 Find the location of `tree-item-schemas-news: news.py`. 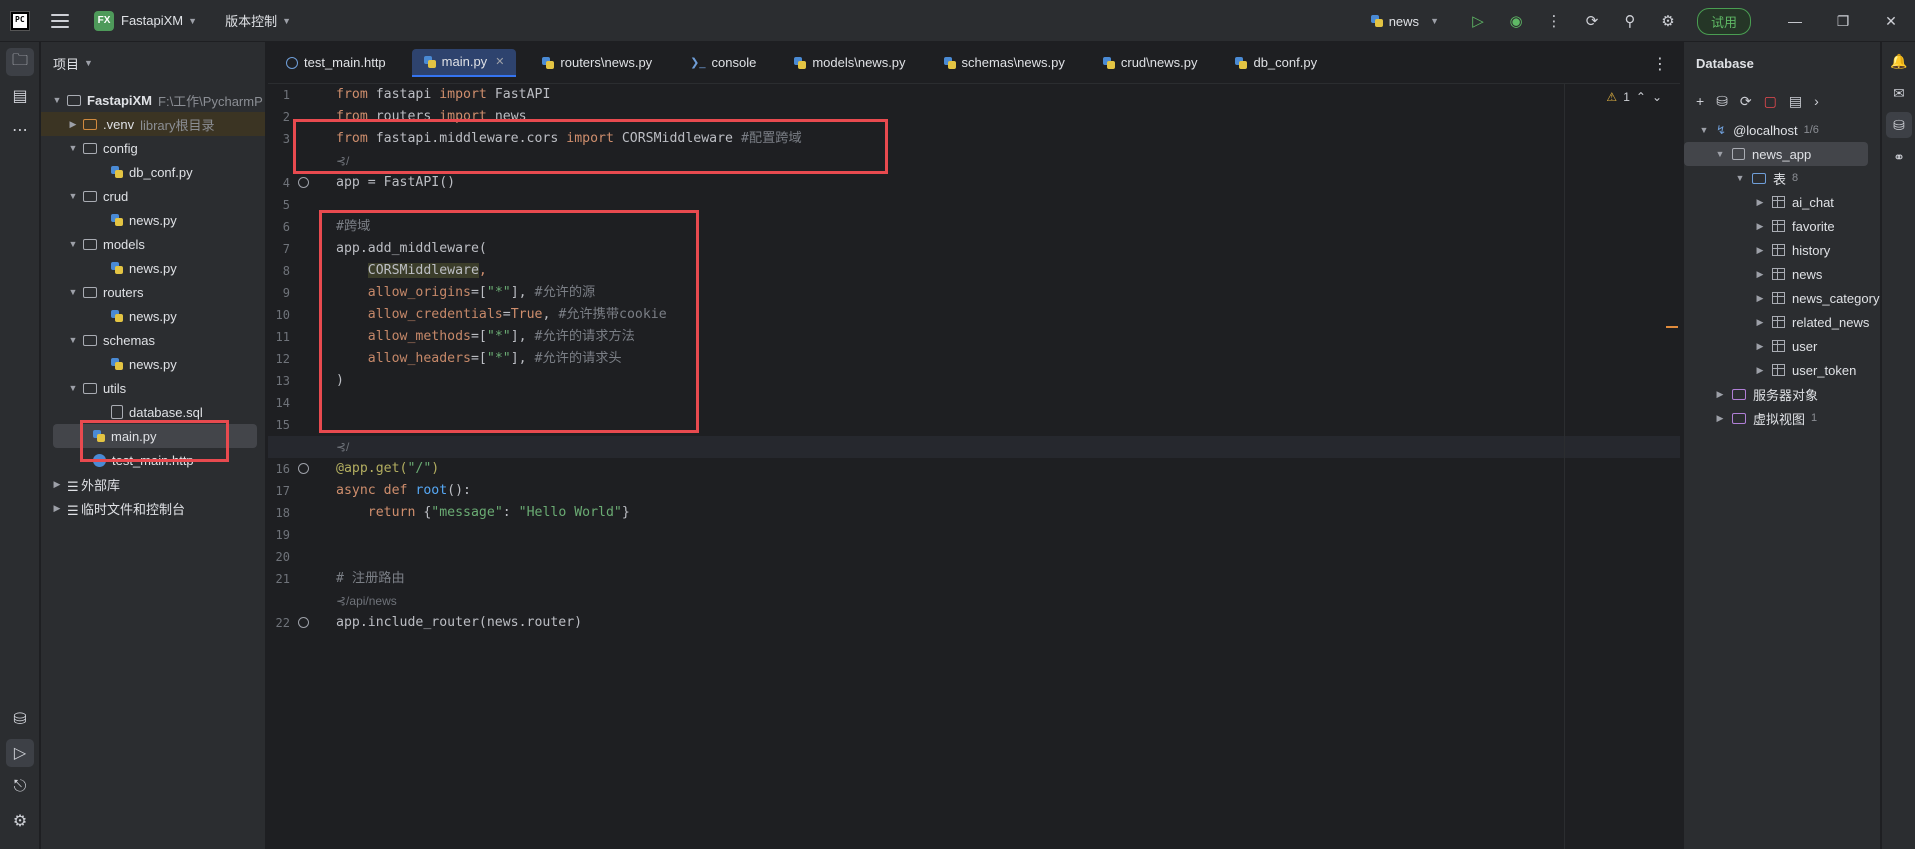

tree-item-schemas-news: news.py is located at coordinates (153, 364).